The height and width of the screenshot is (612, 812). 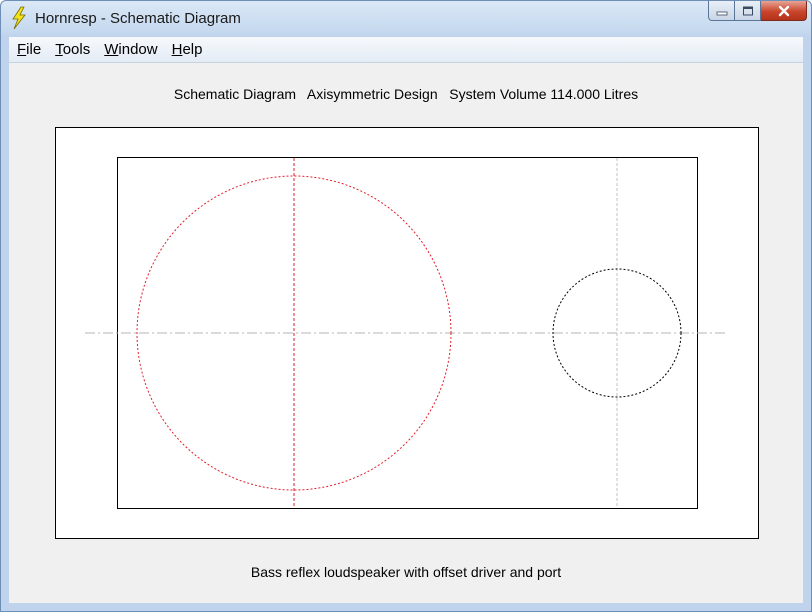 What do you see at coordinates (111, 49) in the screenshot?
I see `menu-window-accesskey: W` at bounding box center [111, 49].